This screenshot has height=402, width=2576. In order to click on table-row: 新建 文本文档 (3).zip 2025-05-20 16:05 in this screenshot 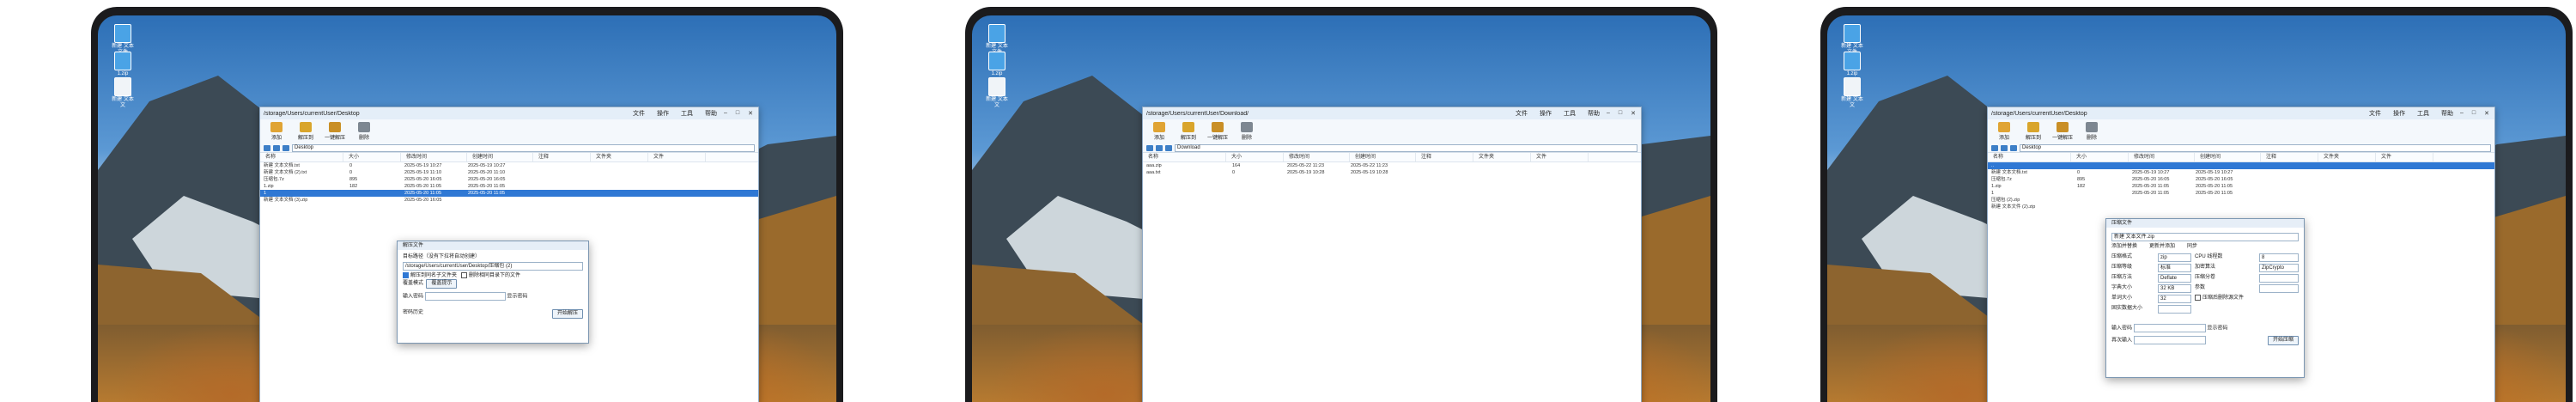, I will do `click(509, 200)`.